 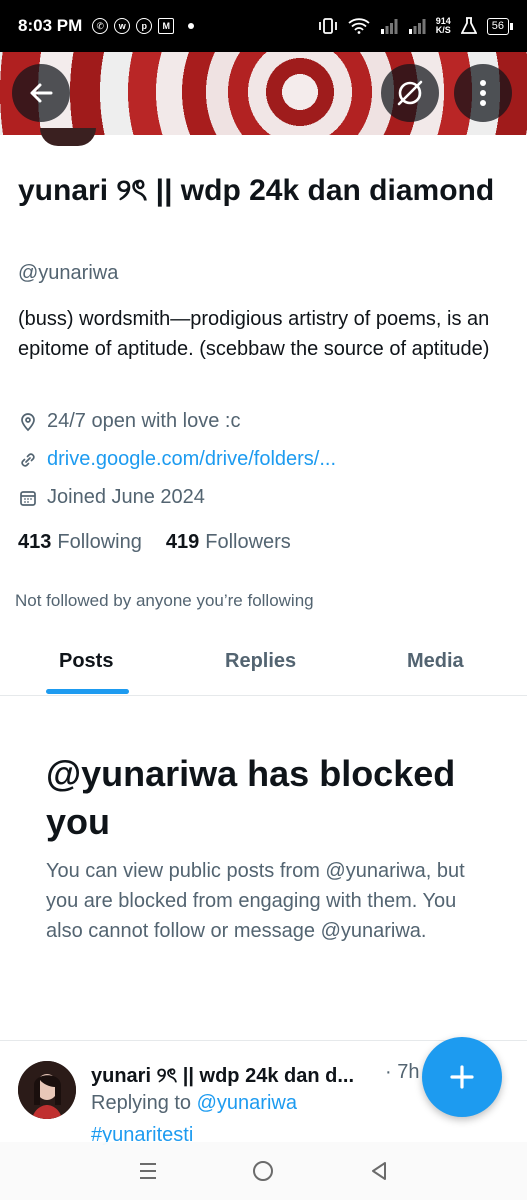 I want to click on battery-indicator: 56, so click(x=500, y=26).